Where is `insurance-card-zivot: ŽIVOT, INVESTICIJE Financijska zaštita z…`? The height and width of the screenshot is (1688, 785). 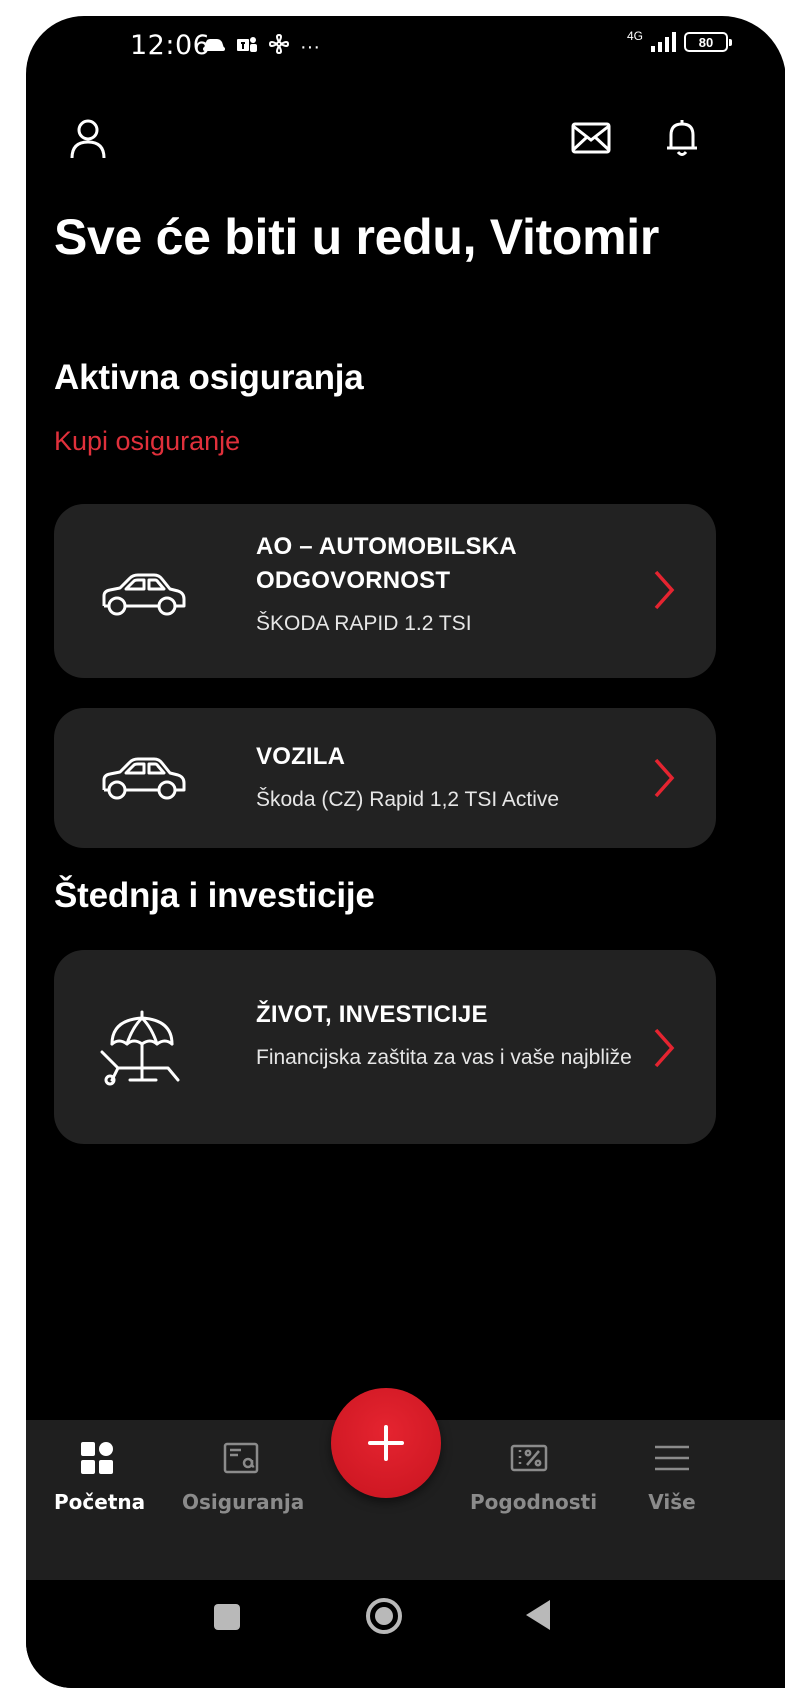
insurance-card-zivot: ŽIVOT, INVESTICIJE Financijska zaštita z… is located at coordinates (385, 1047).